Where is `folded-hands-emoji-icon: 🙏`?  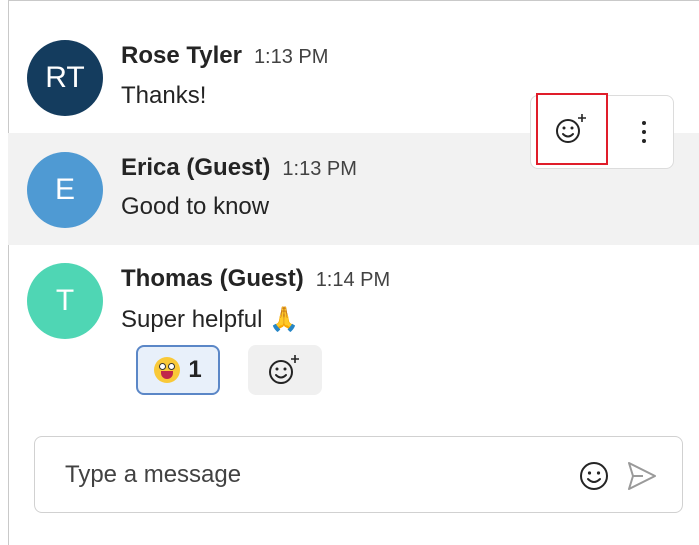
folded-hands-emoji-icon: 🙏 is located at coordinates (284, 319).